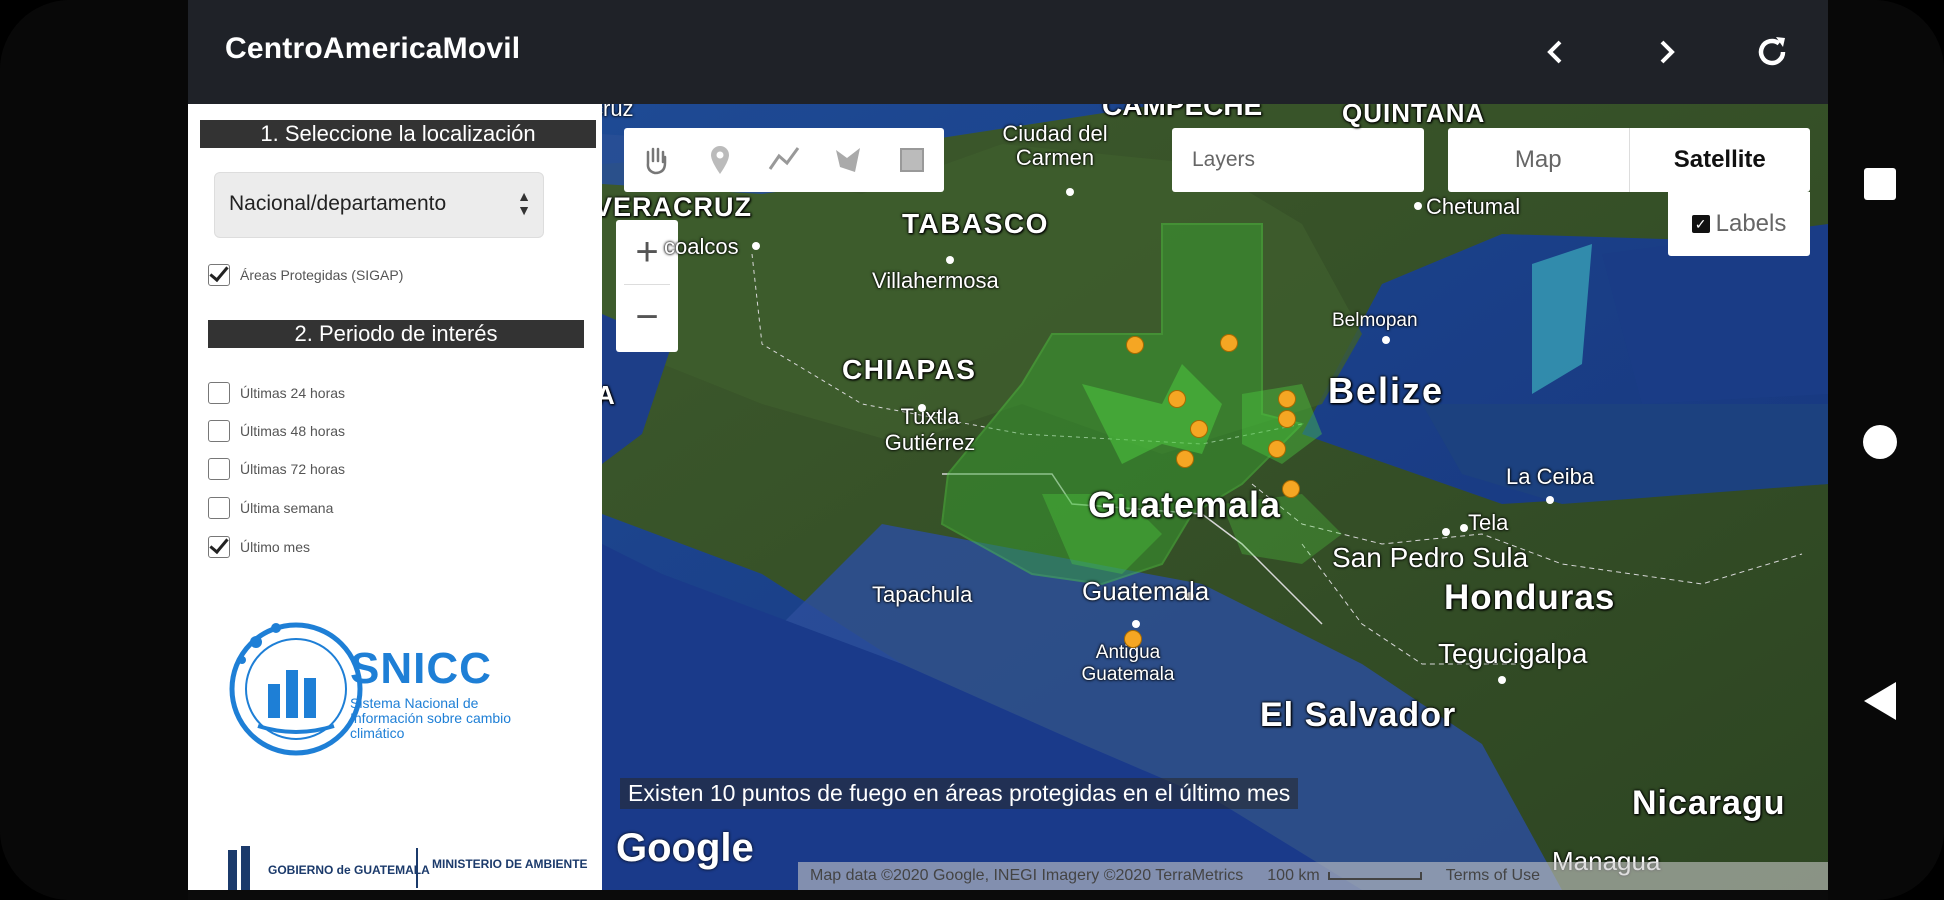 The height and width of the screenshot is (900, 1944). What do you see at coordinates (275, 547) in the screenshot?
I see `period-label: Último mes` at bounding box center [275, 547].